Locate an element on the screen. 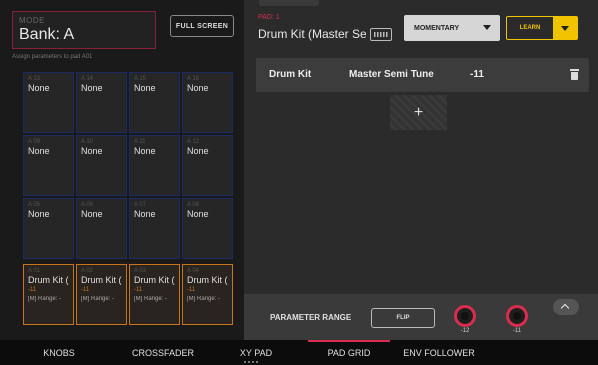 The image size is (598, 365). full-screen-button: FULL SCREEN is located at coordinates (202, 26).